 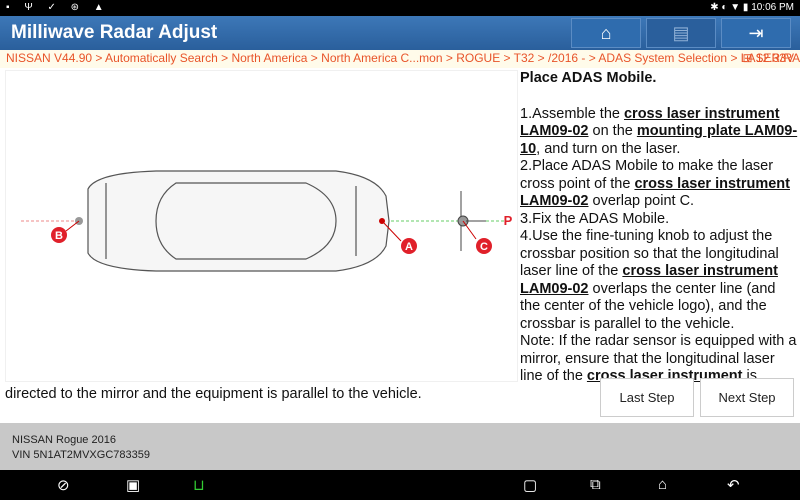 I want to click on vehicle-info: NISSAN Rogue 2016 VIN 5N1AT2MVXGC783359, so click(x=400, y=446).